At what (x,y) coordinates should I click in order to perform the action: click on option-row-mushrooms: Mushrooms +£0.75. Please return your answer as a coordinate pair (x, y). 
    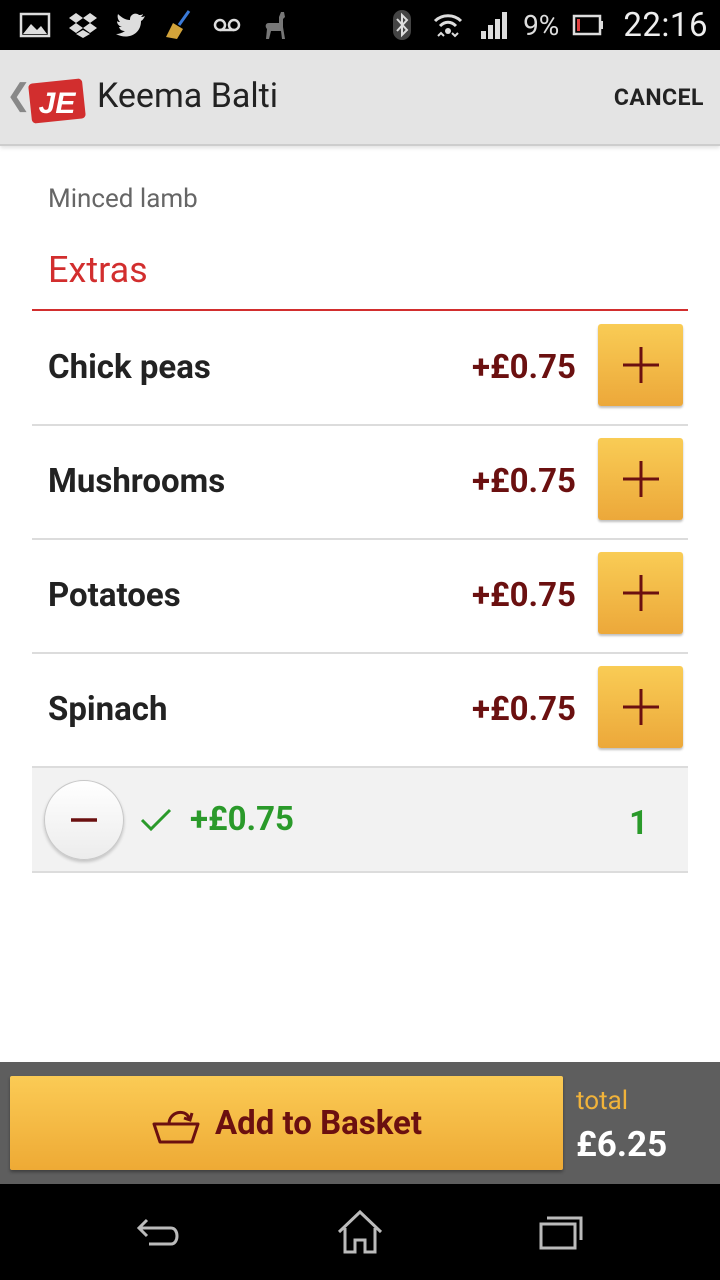
    Looking at the image, I should click on (360, 483).